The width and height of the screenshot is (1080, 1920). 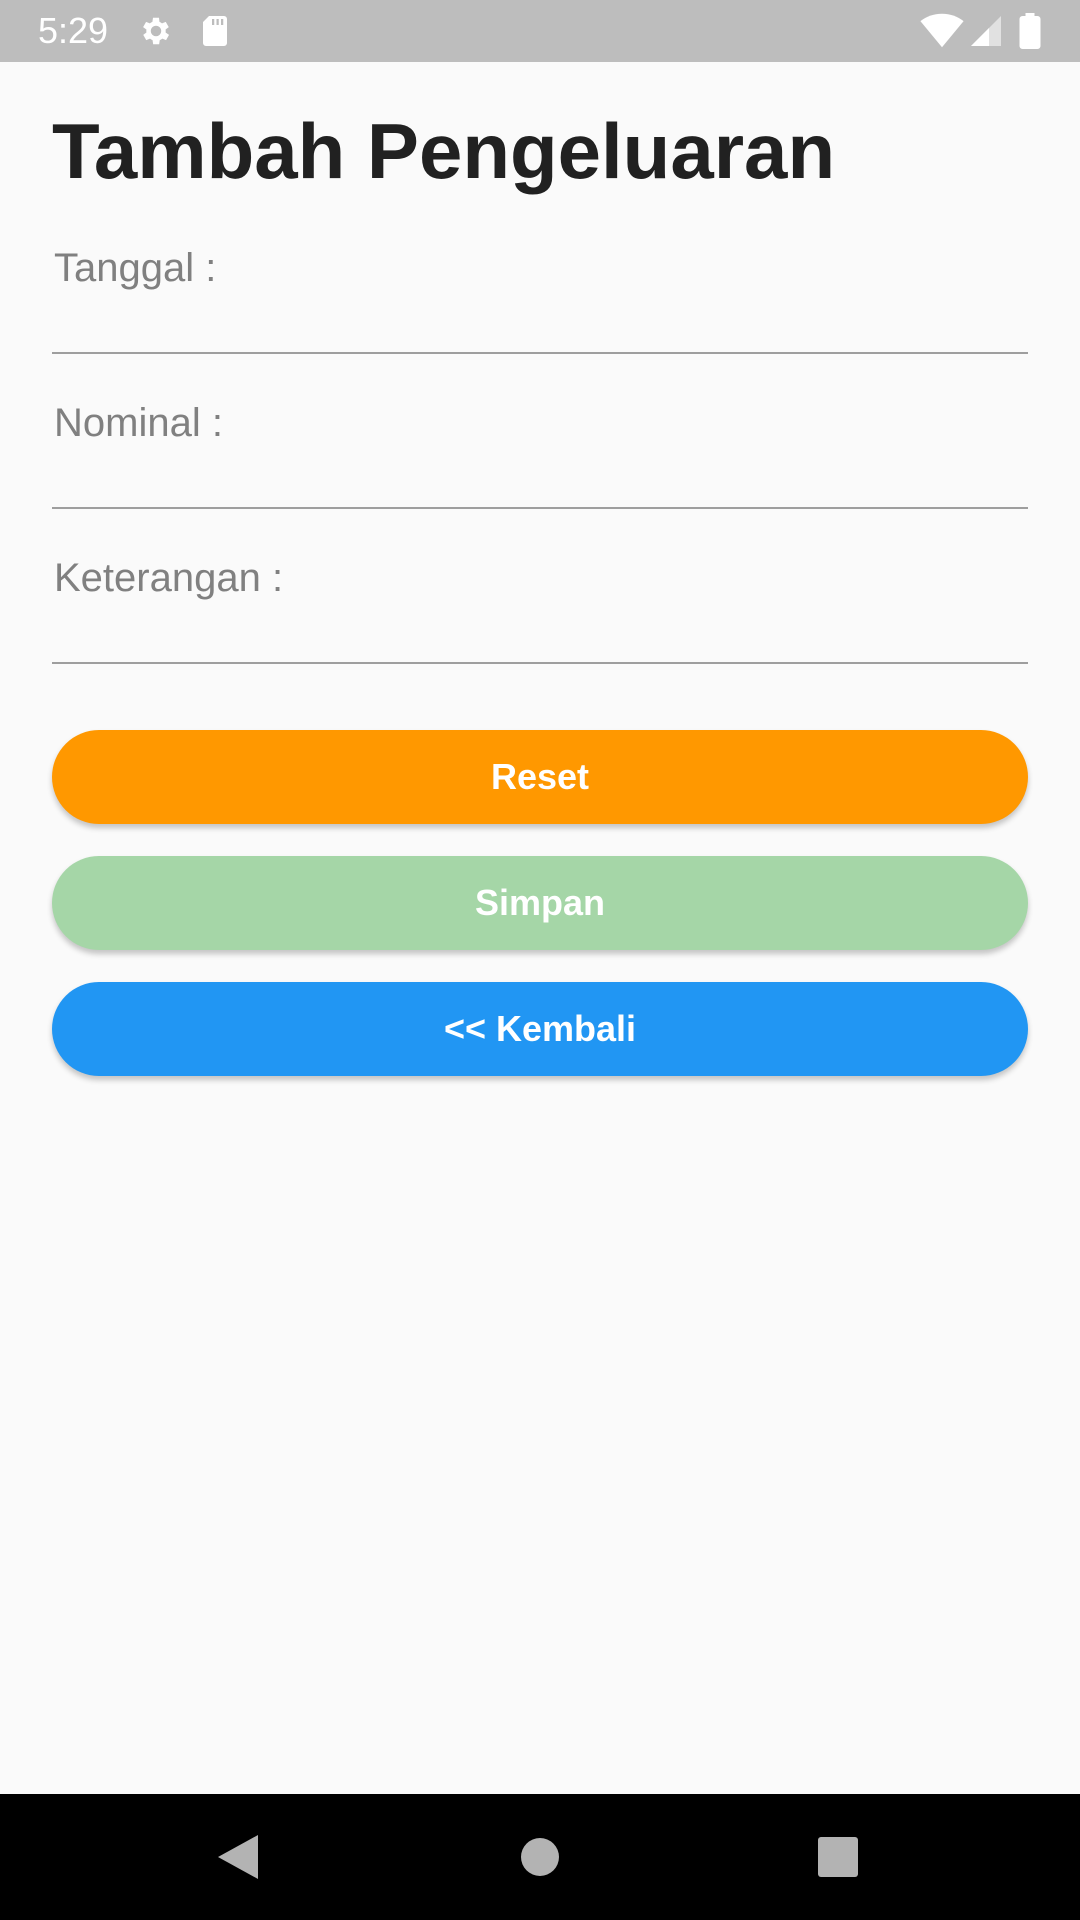 I want to click on battery-icon, so click(x=1030, y=31).